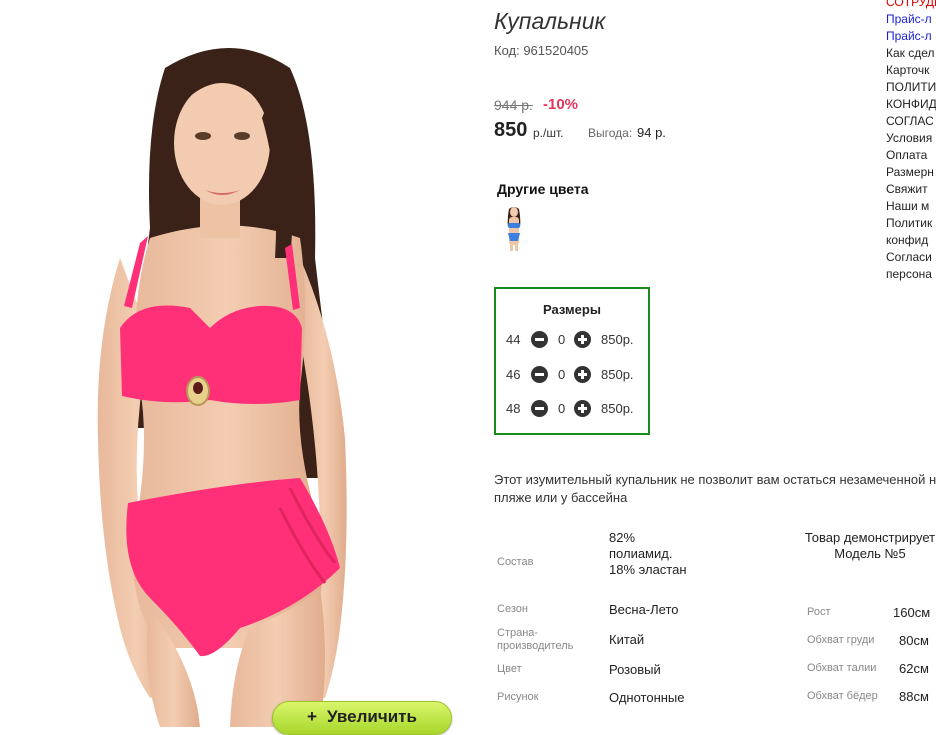 This screenshot has width=936, height=735. I want to click on measurement-value: 88см, so click(914, 696).